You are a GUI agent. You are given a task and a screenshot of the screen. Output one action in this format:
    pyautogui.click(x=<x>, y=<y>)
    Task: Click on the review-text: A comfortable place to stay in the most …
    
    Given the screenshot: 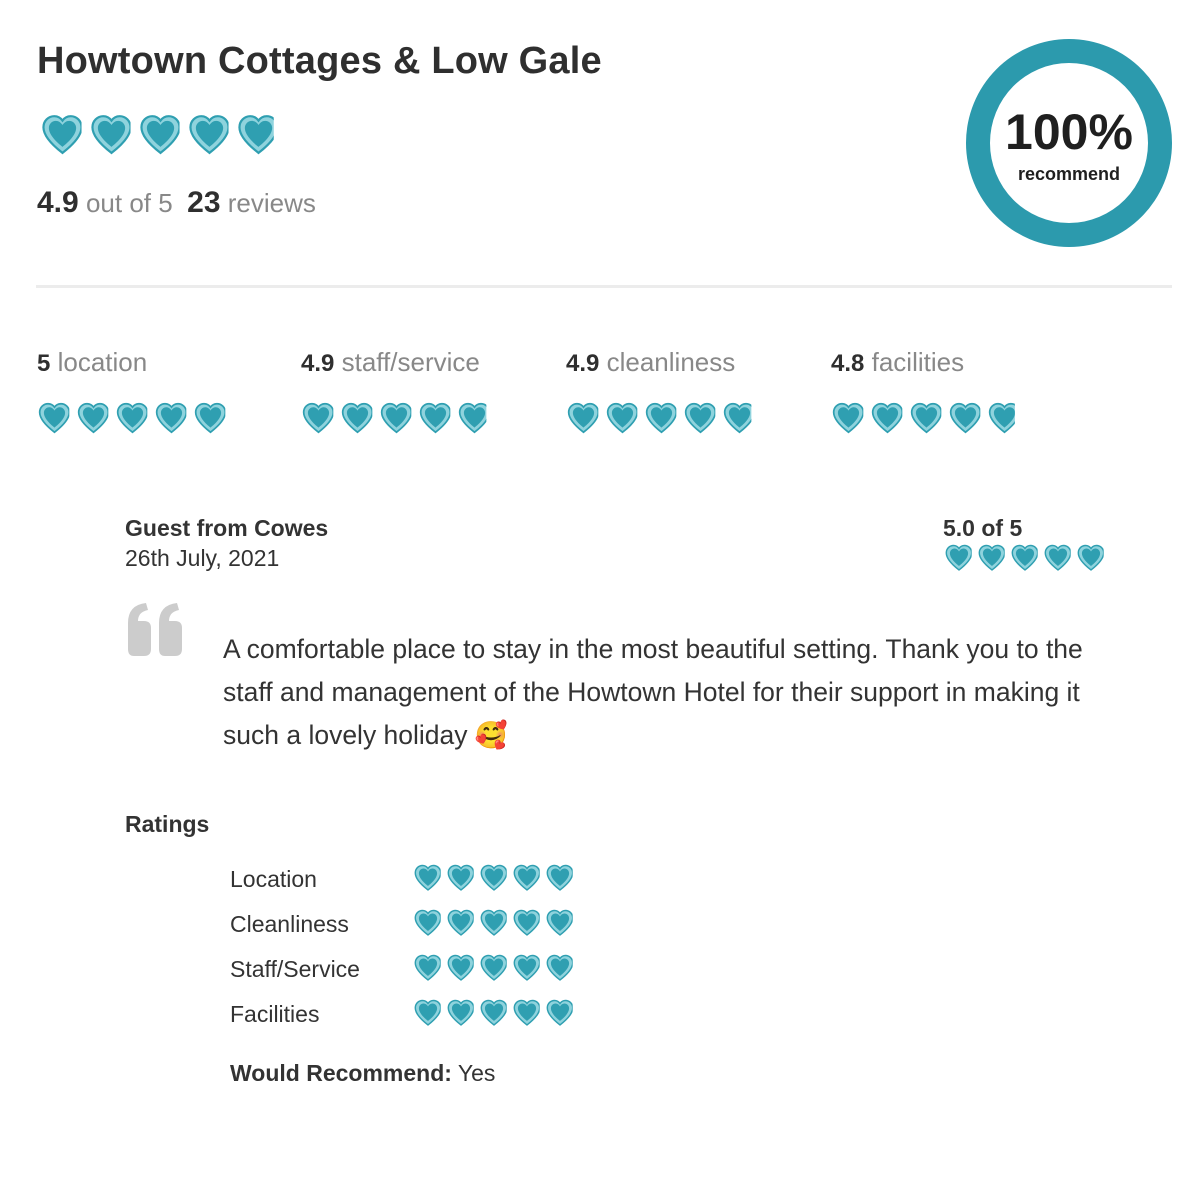 What is the action you would take?
    pyautogui.click(x=653, y=692)
    